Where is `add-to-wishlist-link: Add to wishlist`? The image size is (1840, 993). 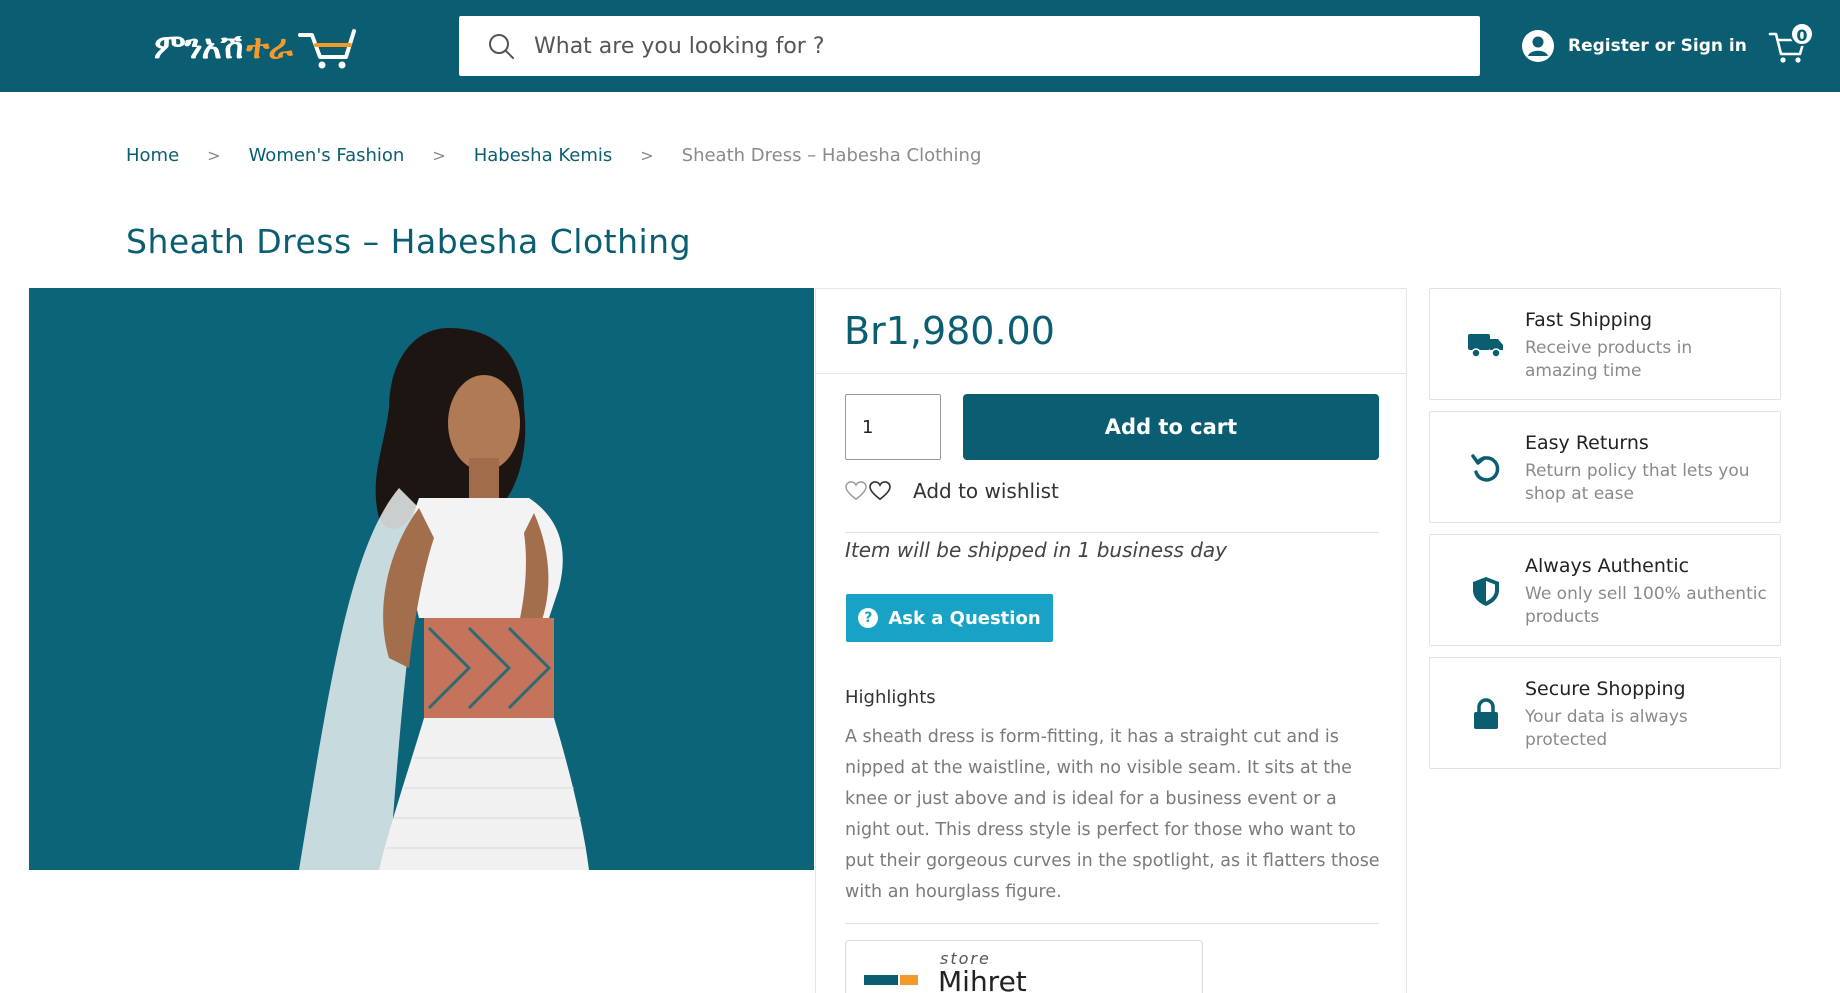
add-to-wishlist-link: Add to wishlist is located at coordinates (952, 491).